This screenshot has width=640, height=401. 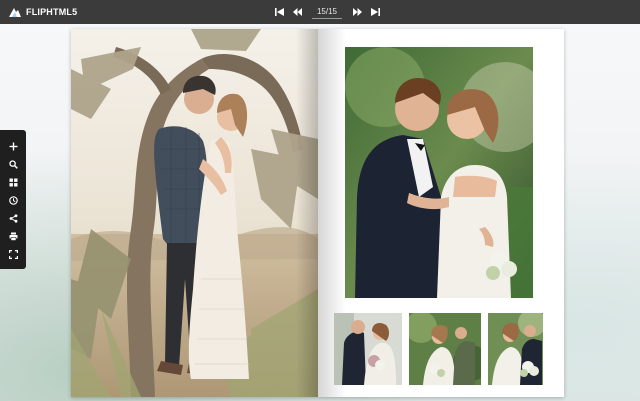 I want to click on clock-icon, so click(x=13, y=200).